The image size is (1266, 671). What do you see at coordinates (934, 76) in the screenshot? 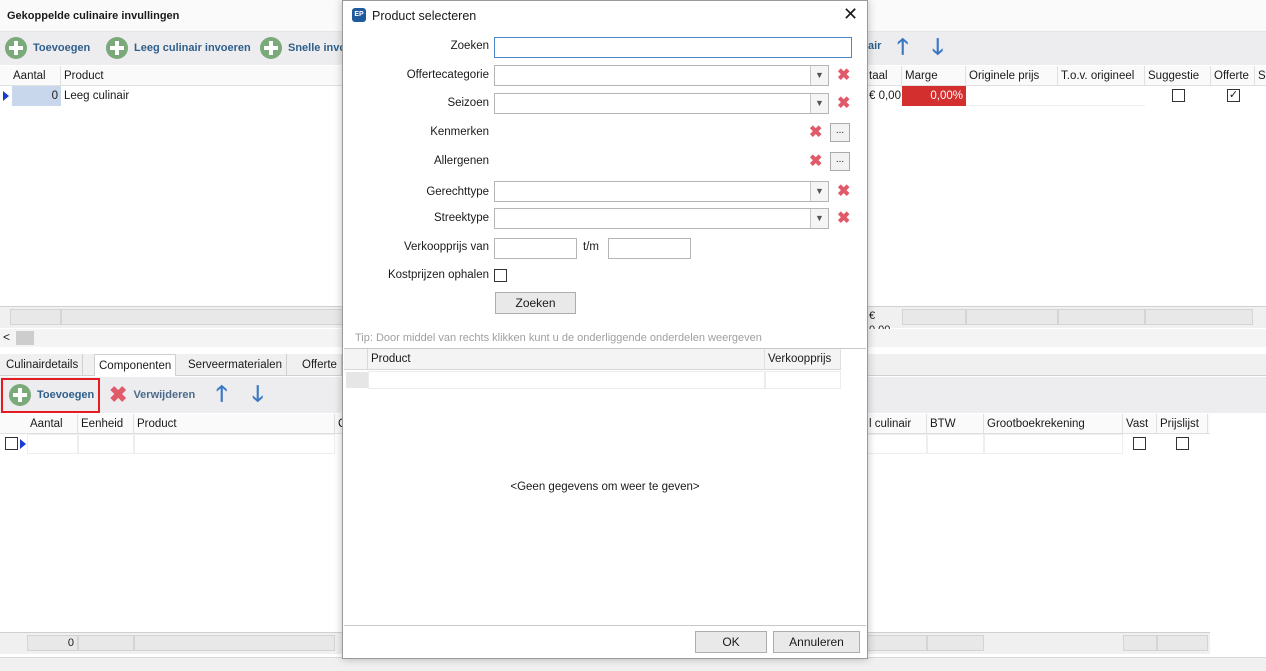
I see `col-marge: Marge` at bounding box center [934, 76].